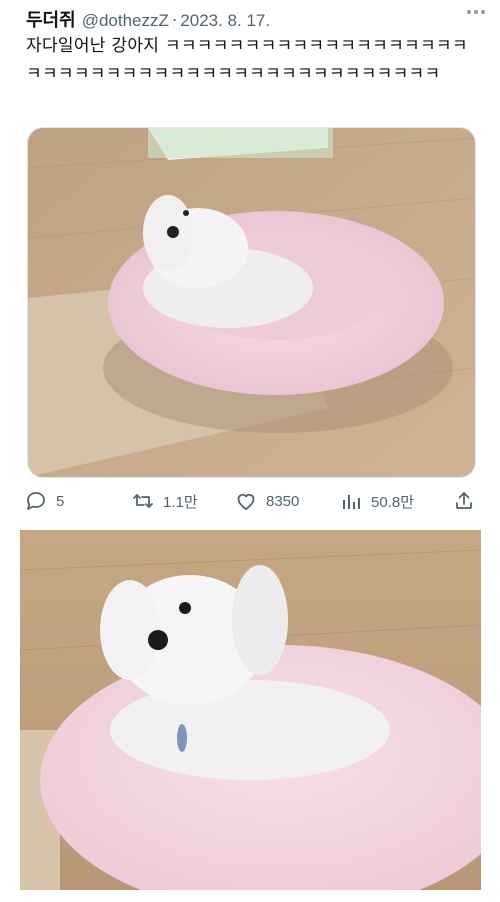 The image size is (500, 902). Describe the element at coordinates (143, 501) in the screenshot. I see `retweet-arrows-icon` at that location.